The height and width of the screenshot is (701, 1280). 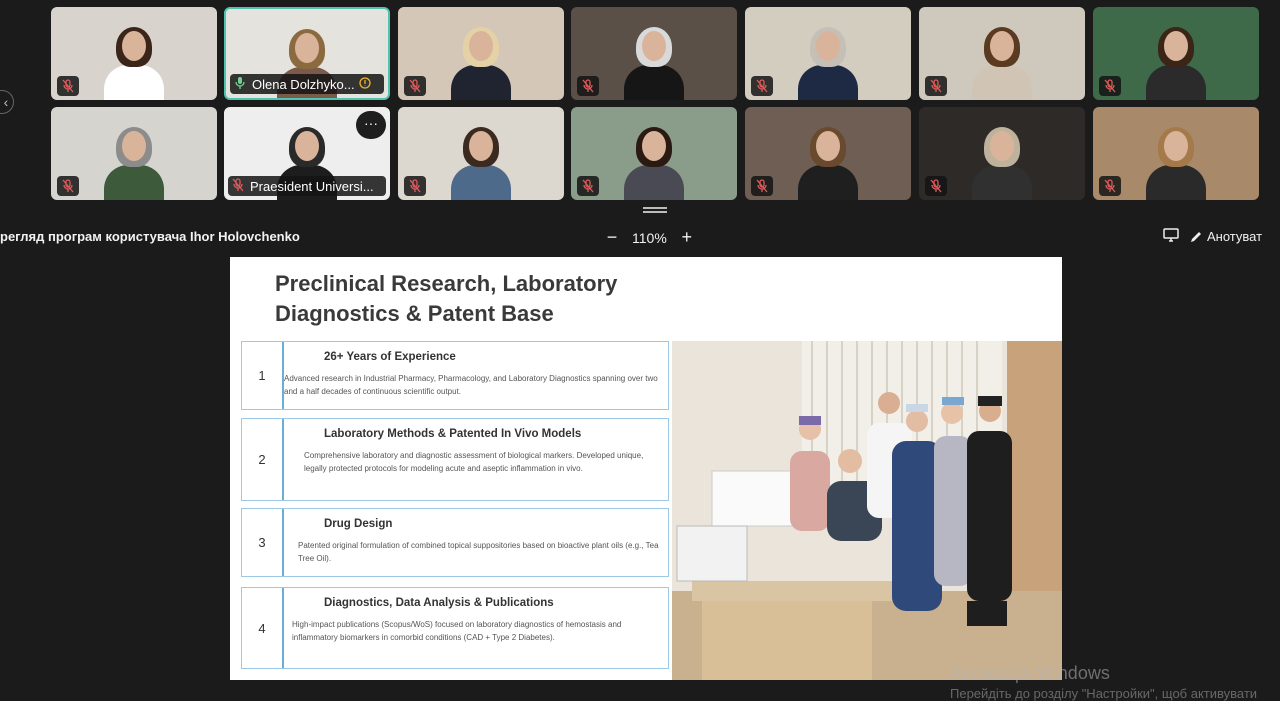 I want to click on card-title: 26+ Years of Experience, so click(x=390, y=357).